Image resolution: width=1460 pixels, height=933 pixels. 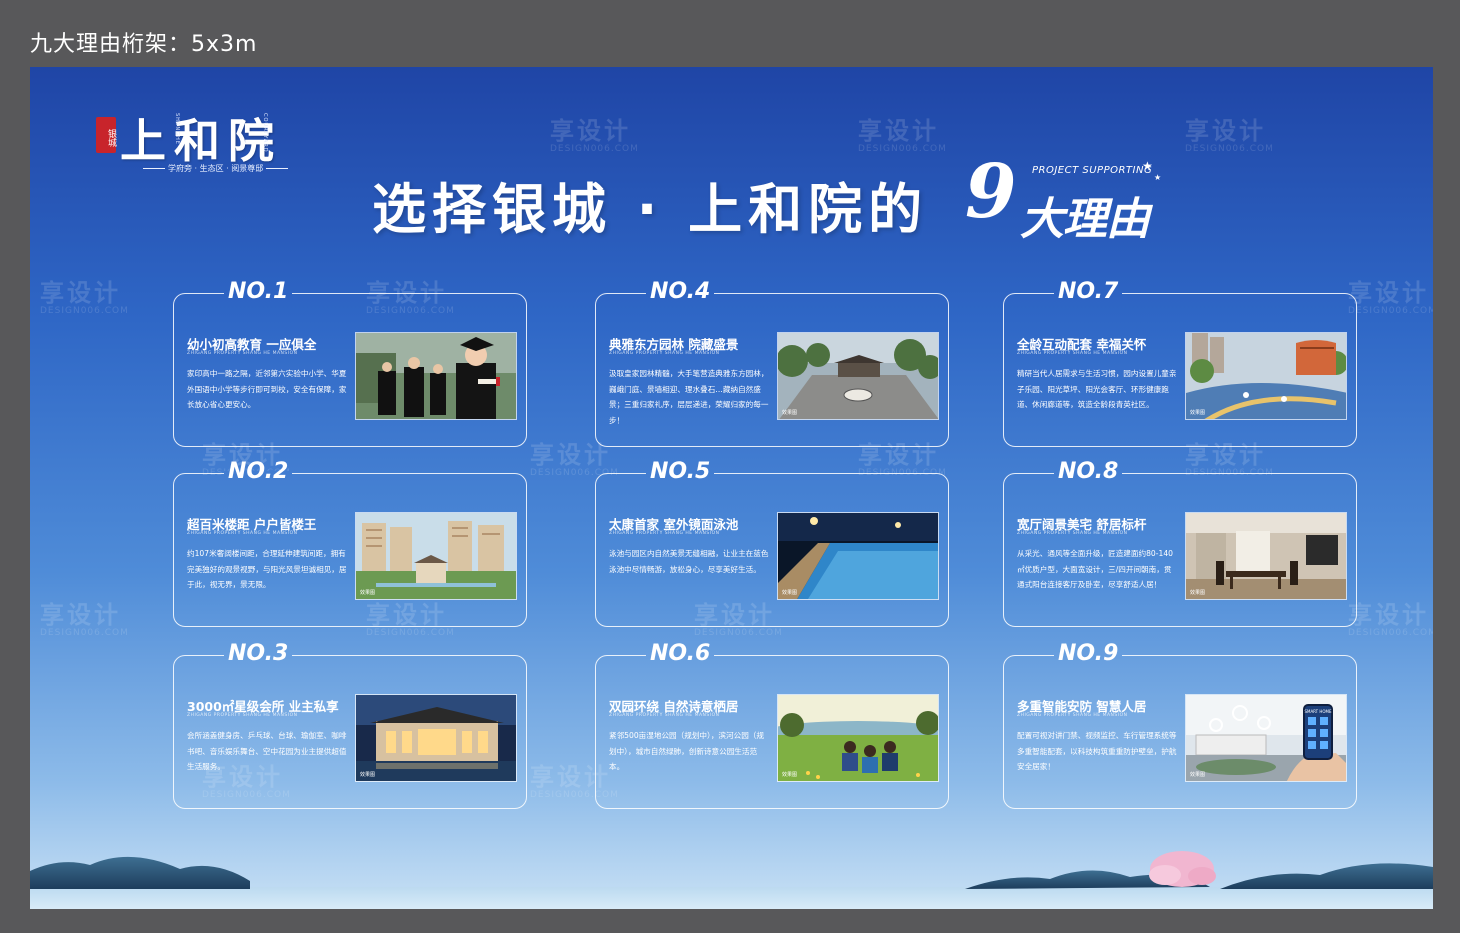 I want to click on reason-number: NO.1, so click(x=258, y=291).